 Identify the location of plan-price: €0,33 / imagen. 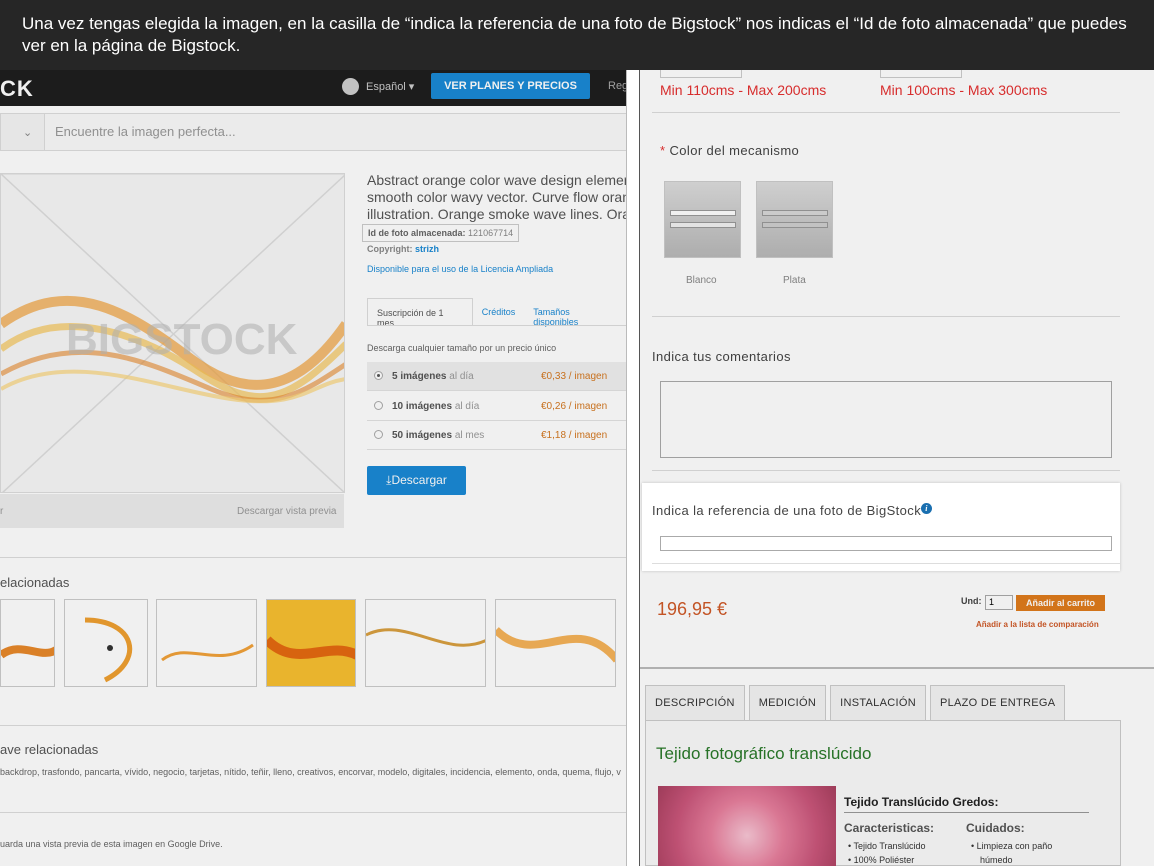
(574, 376).